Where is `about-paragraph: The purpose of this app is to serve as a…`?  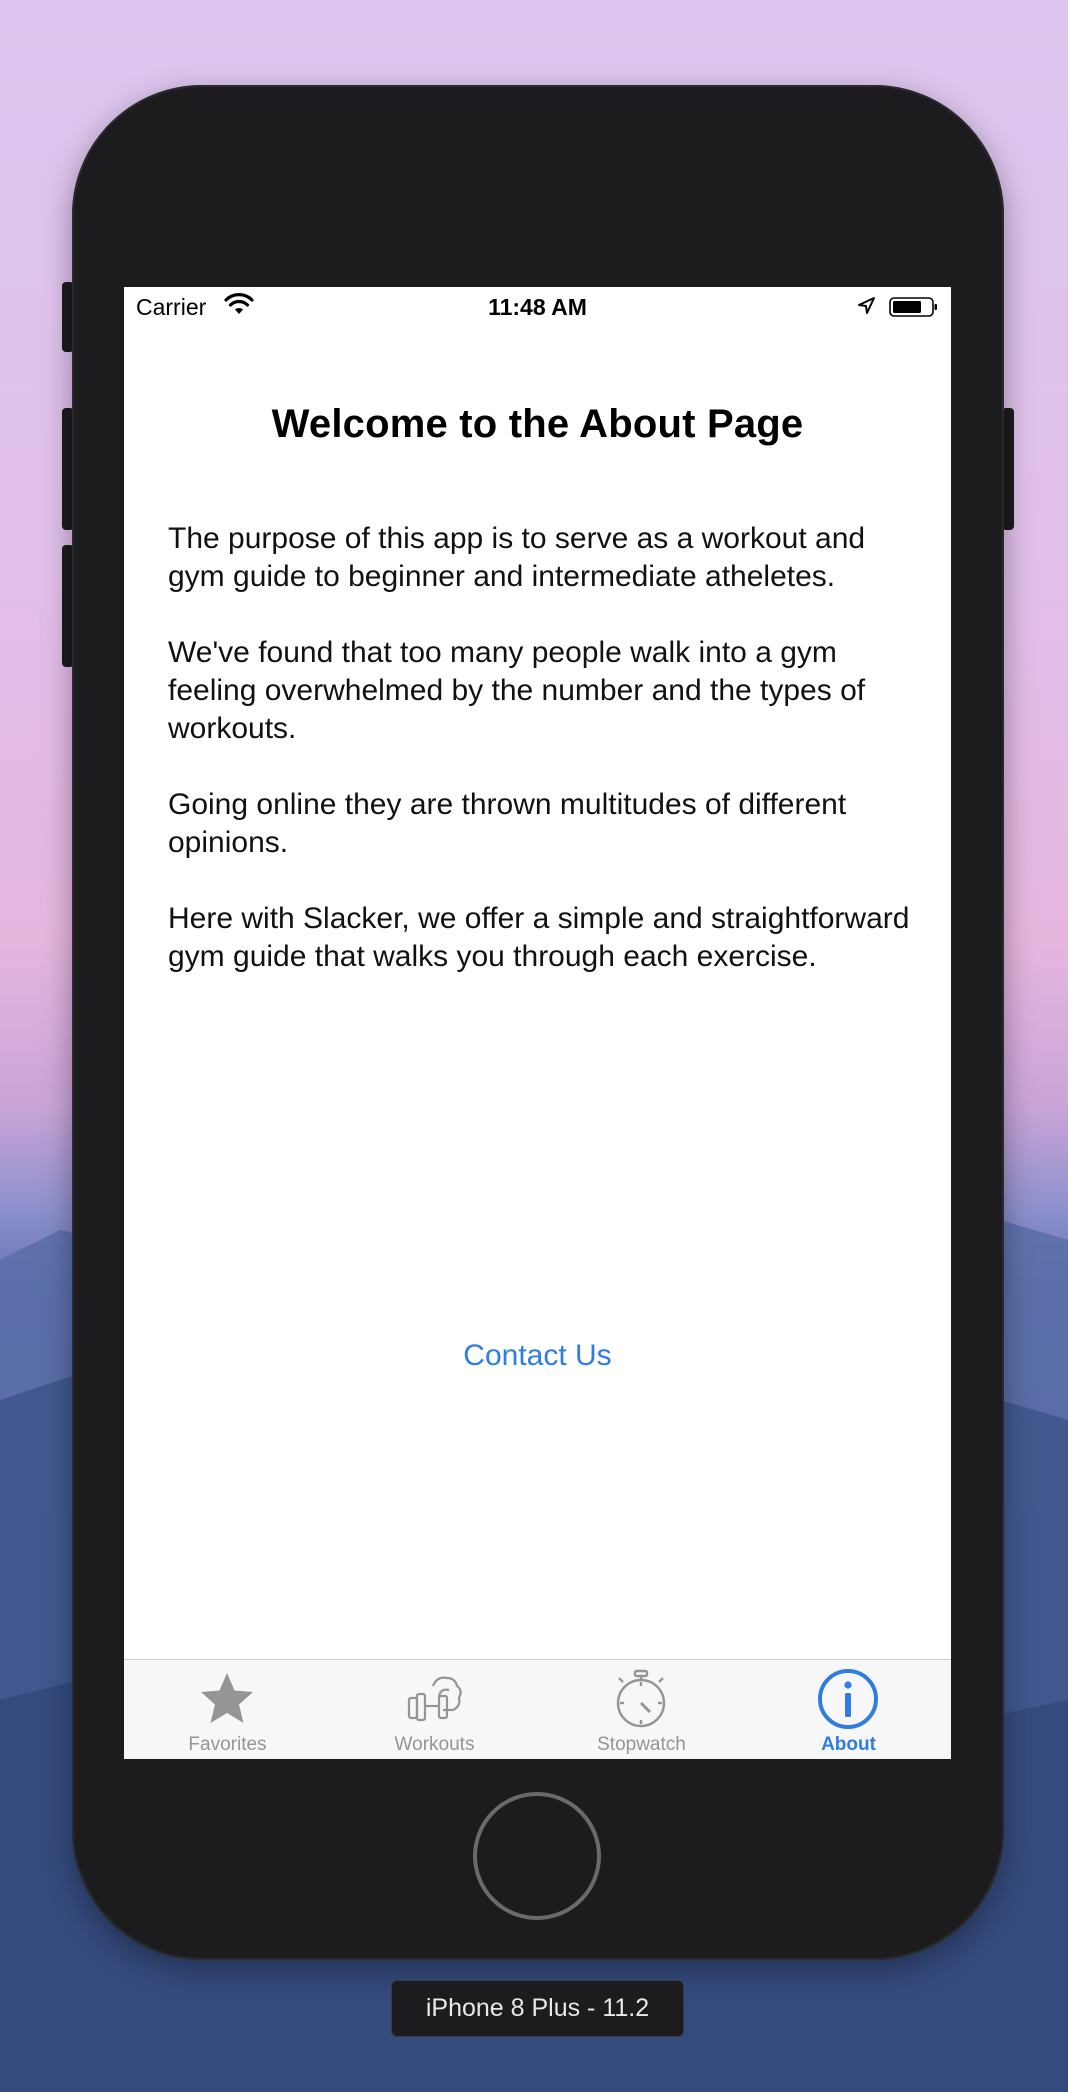 about-paragraph: The purpose of this app is to serve as a… is located at coordinates (517, 557).